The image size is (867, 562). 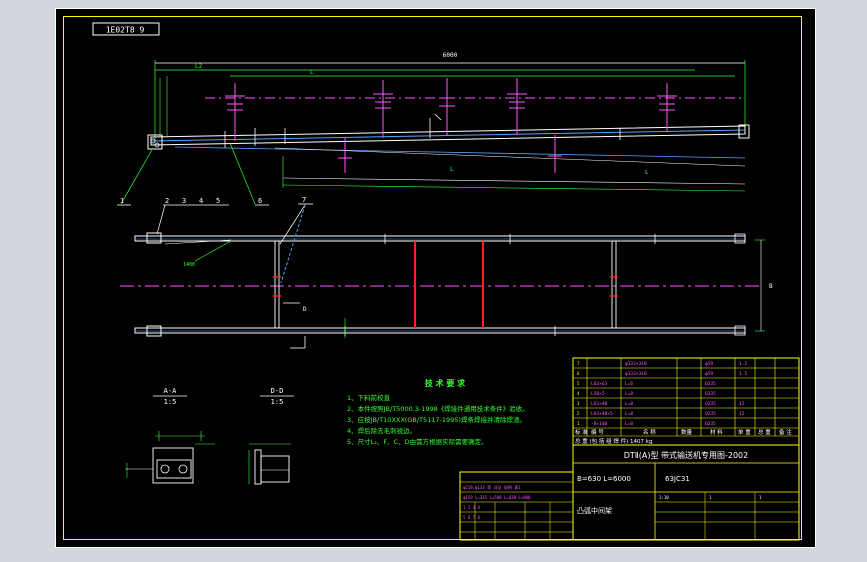 I want to click on section-mark-d: D, so click(x=305, y=309).